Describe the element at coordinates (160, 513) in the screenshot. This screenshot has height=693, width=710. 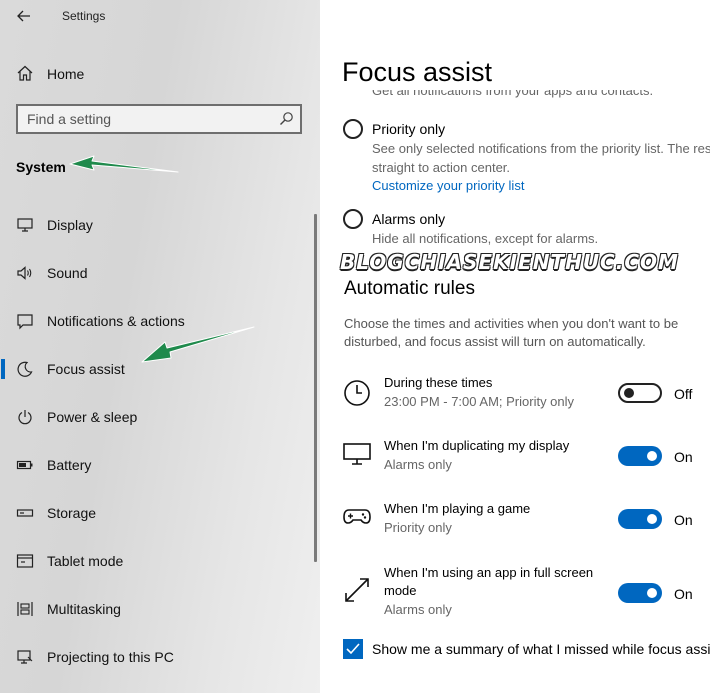
I see `sidebar-item-storage: Storage` at that location.